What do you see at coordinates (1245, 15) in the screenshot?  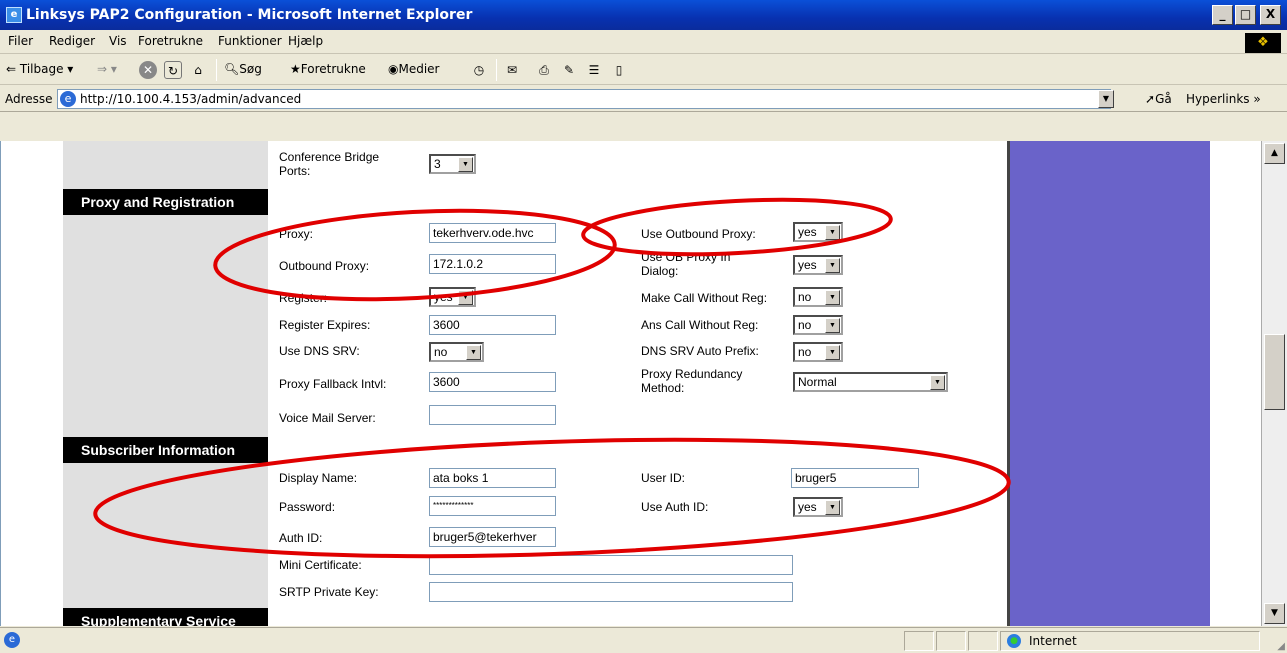 I see `maximize-button: □` at bounding box center [1245, 15].